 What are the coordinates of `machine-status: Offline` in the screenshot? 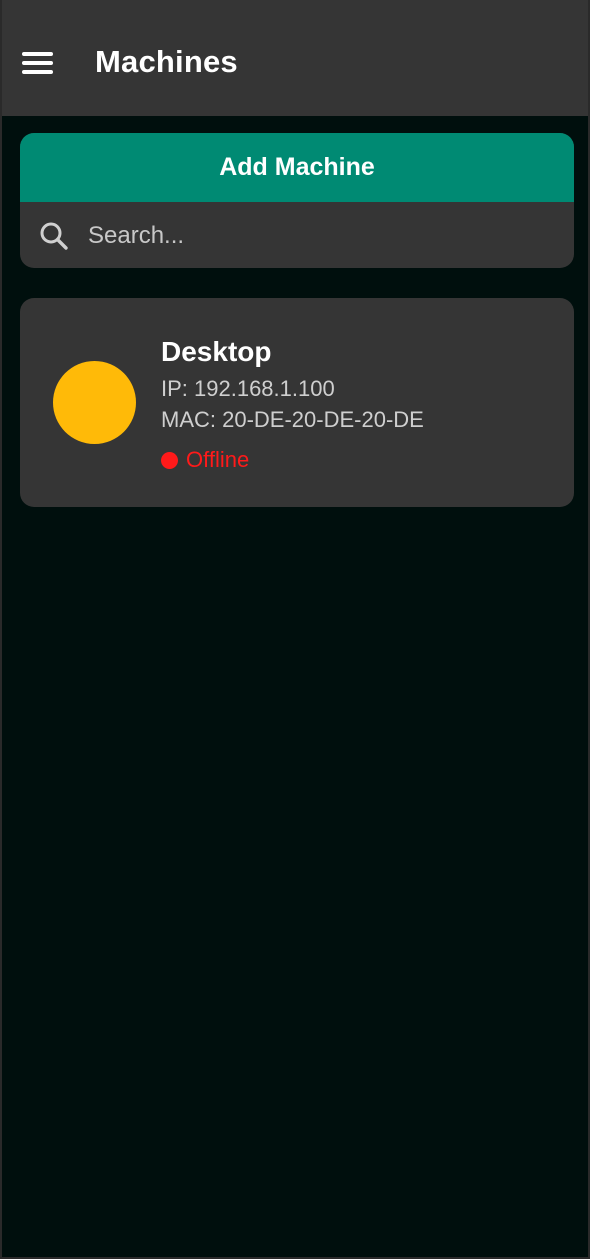 It's located at (205, 460).